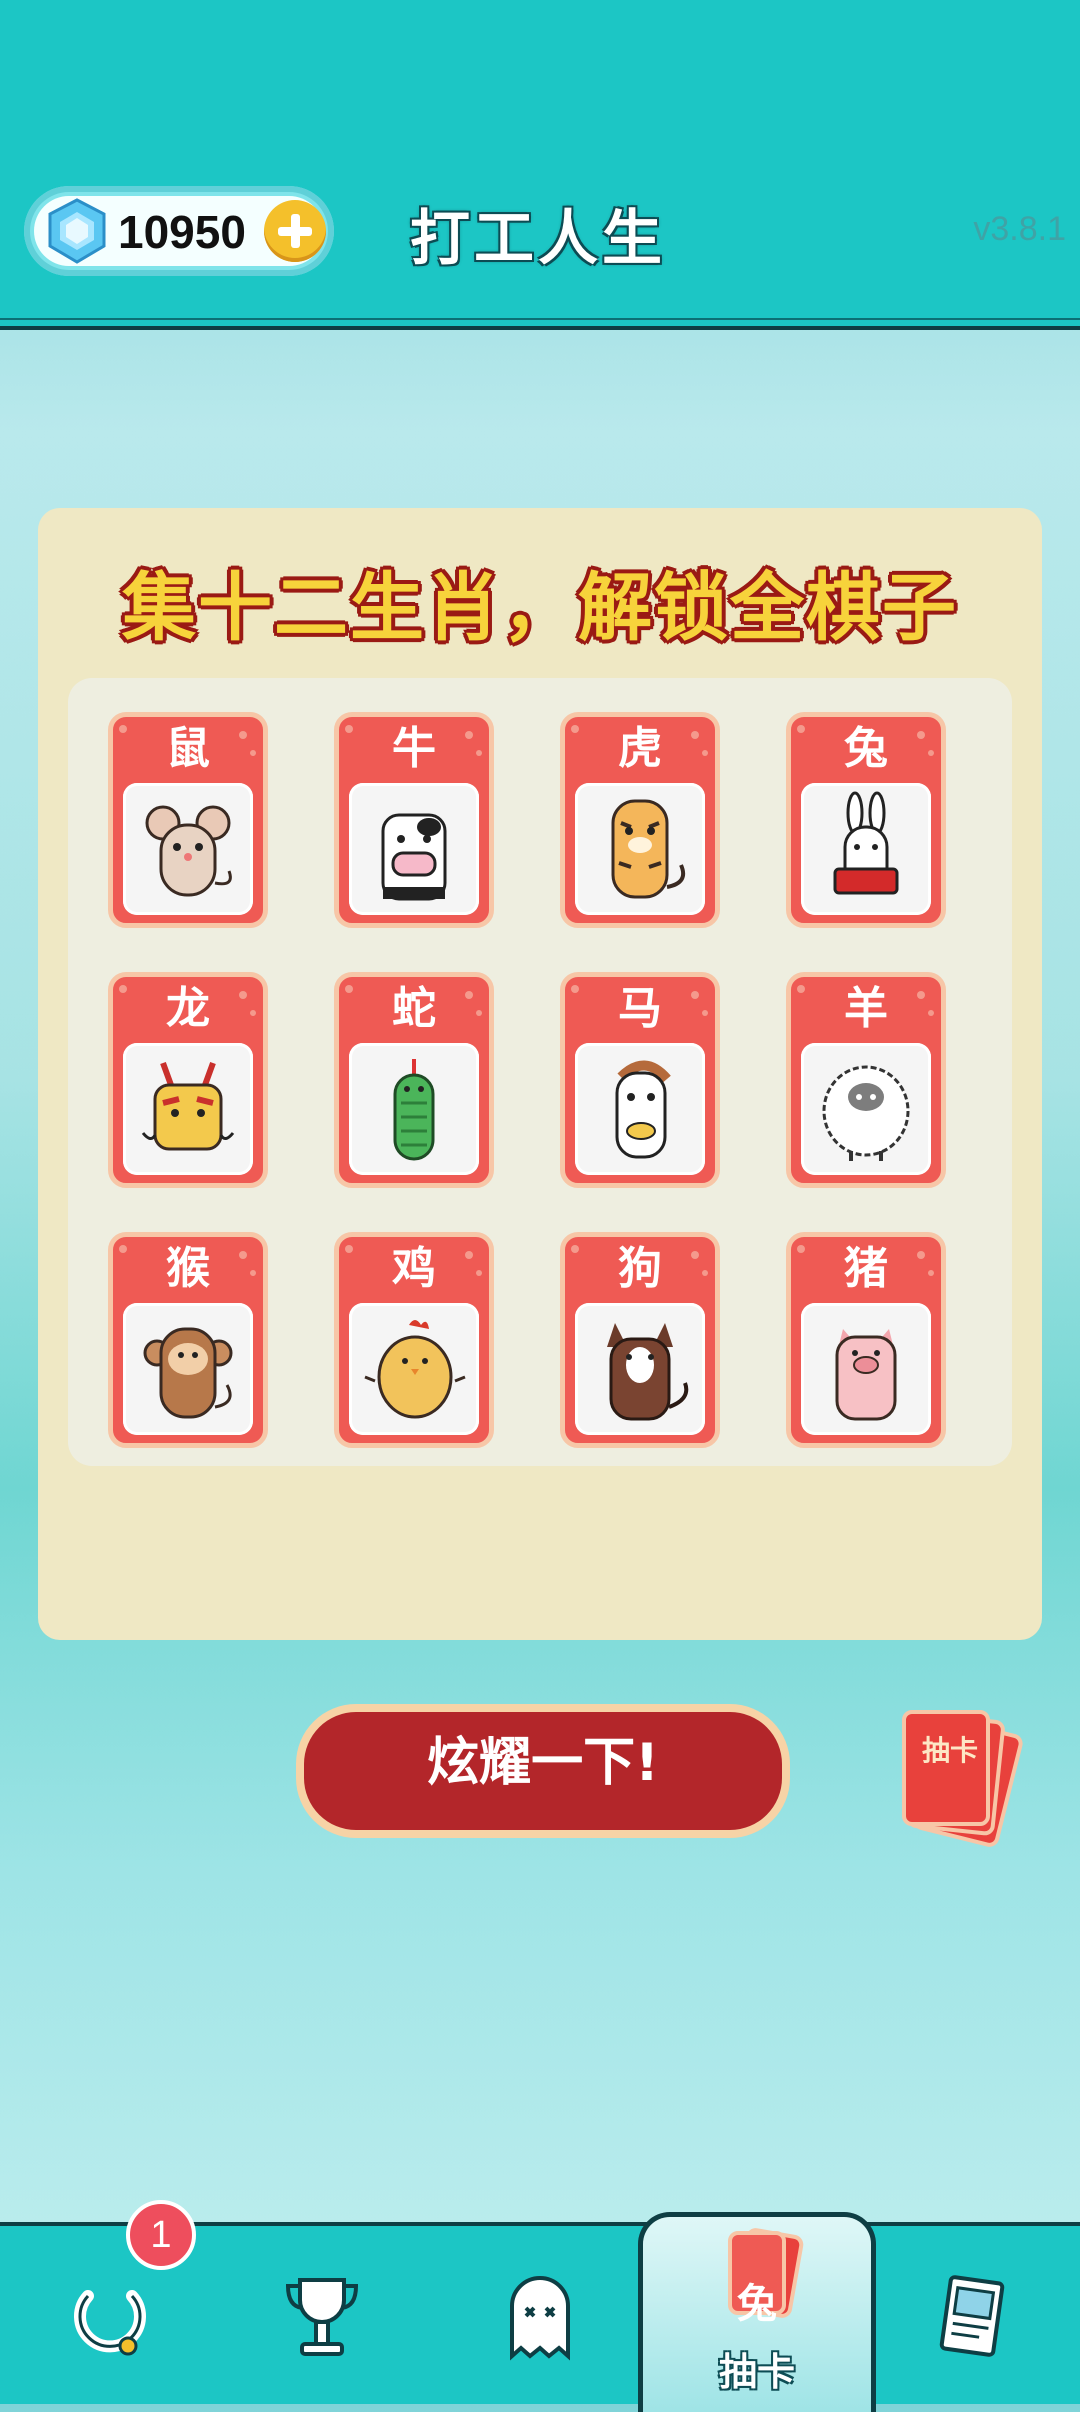  Describe the element at coordinates (188, 1008) in the screenshot. I see `zodiac-name: 龙` at that location.